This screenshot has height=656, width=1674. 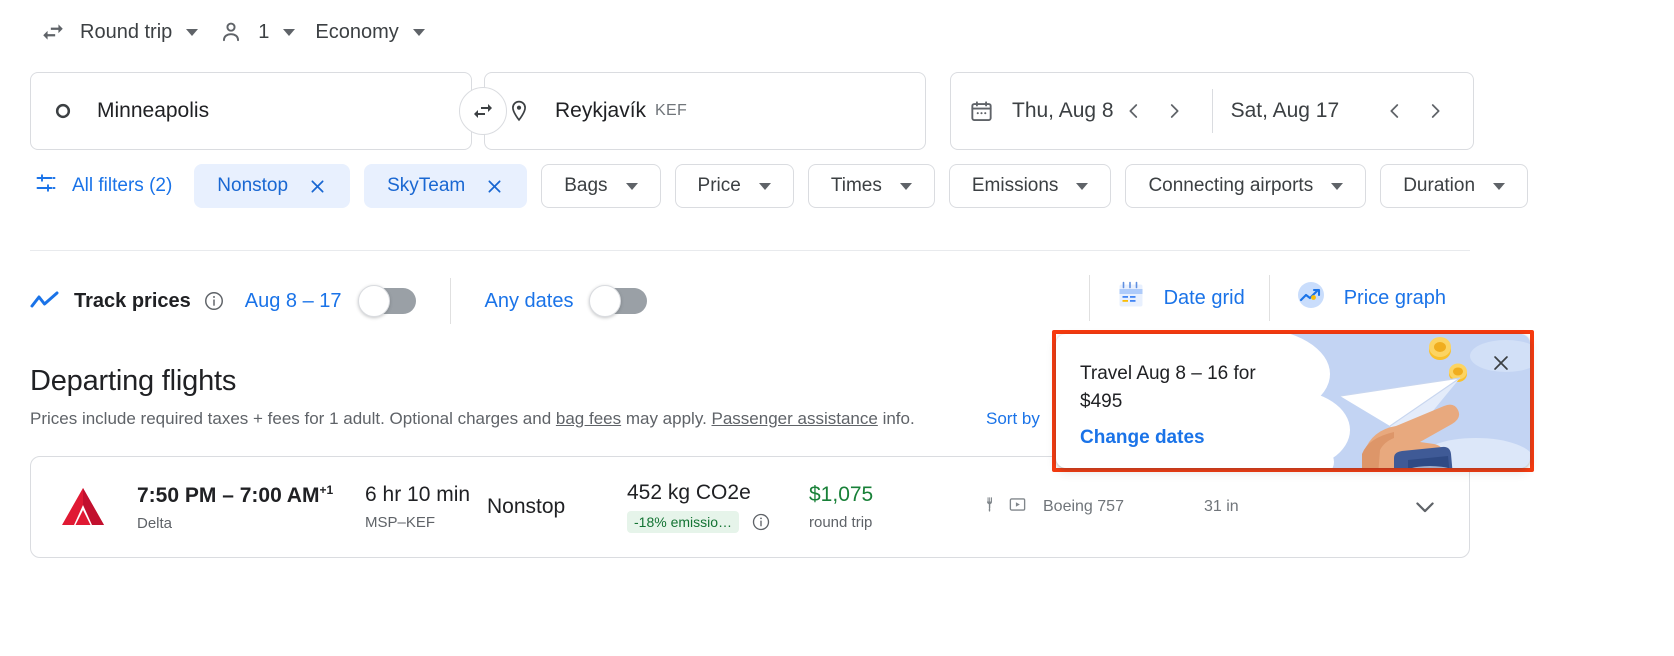 I want to click on filter-chip-label: Bags, so click(x=586, y=185).